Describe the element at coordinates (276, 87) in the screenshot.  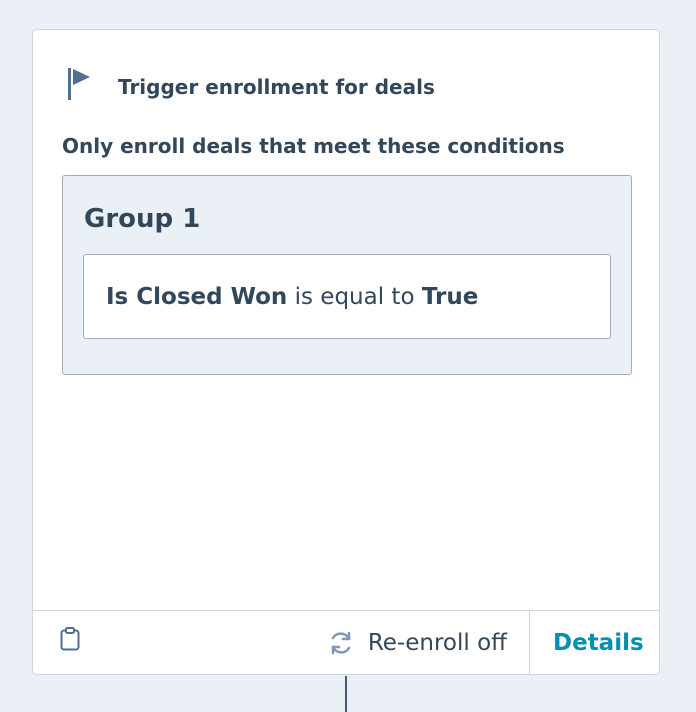
I see `trigger-title: Trigger enrollment for deals` at that location.